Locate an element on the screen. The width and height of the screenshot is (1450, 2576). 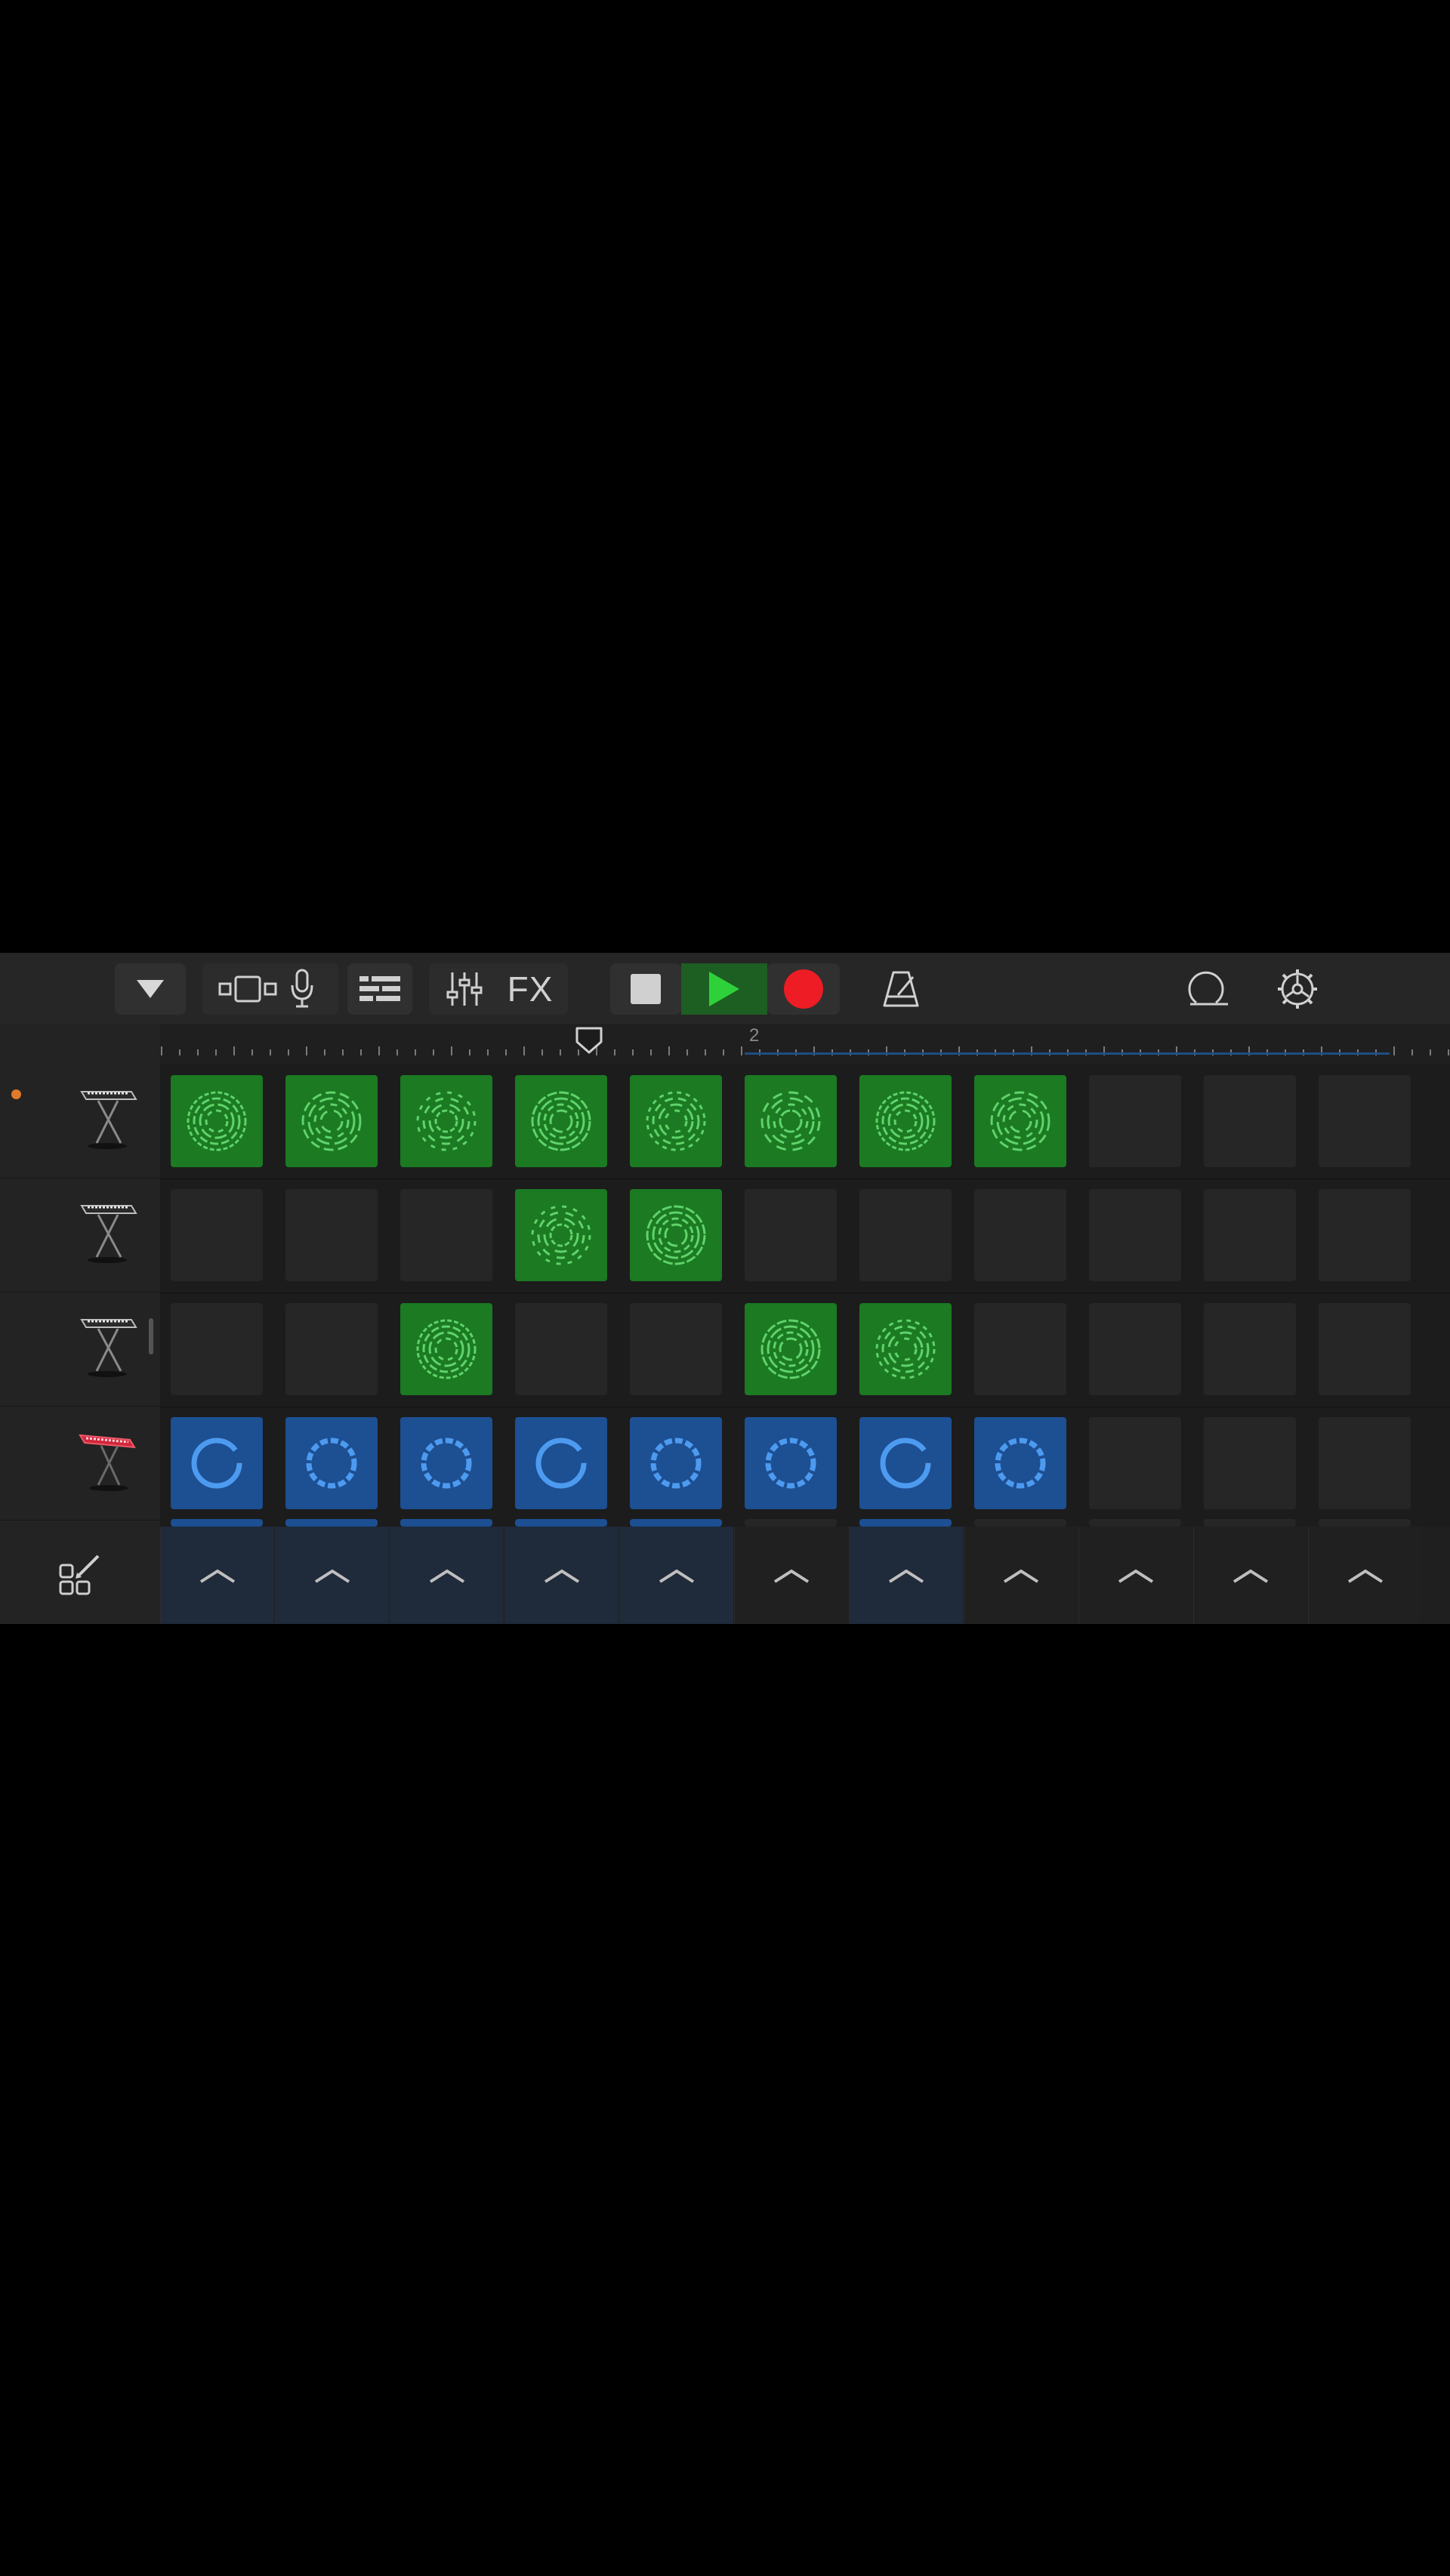
play-button is located at coordinates (724, 989).